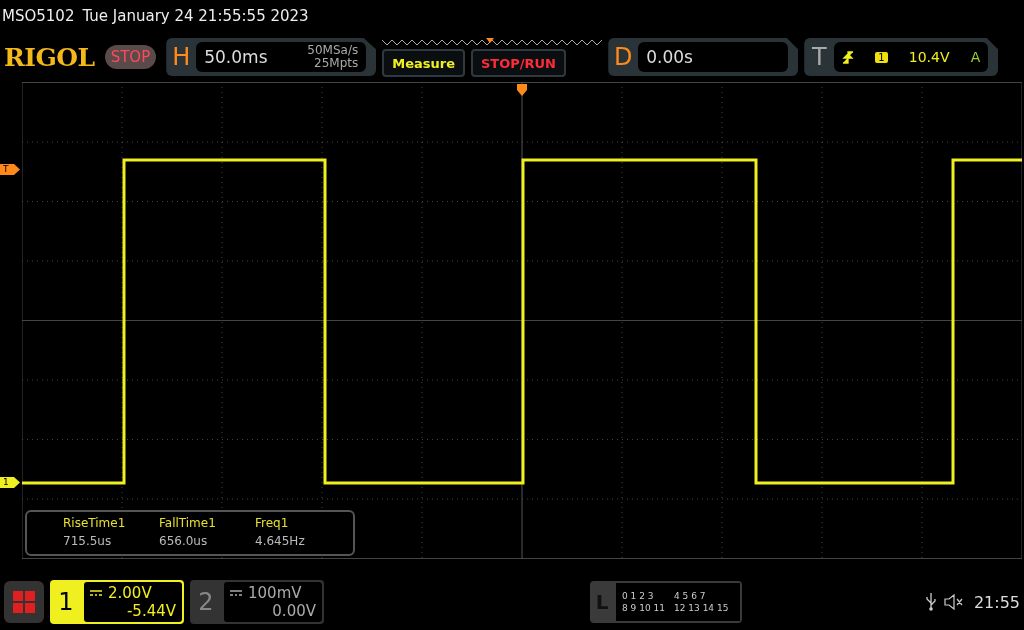 This screenshot has width=1024, height=630. I want to click on rising-edge-icon, so click(848, 57).